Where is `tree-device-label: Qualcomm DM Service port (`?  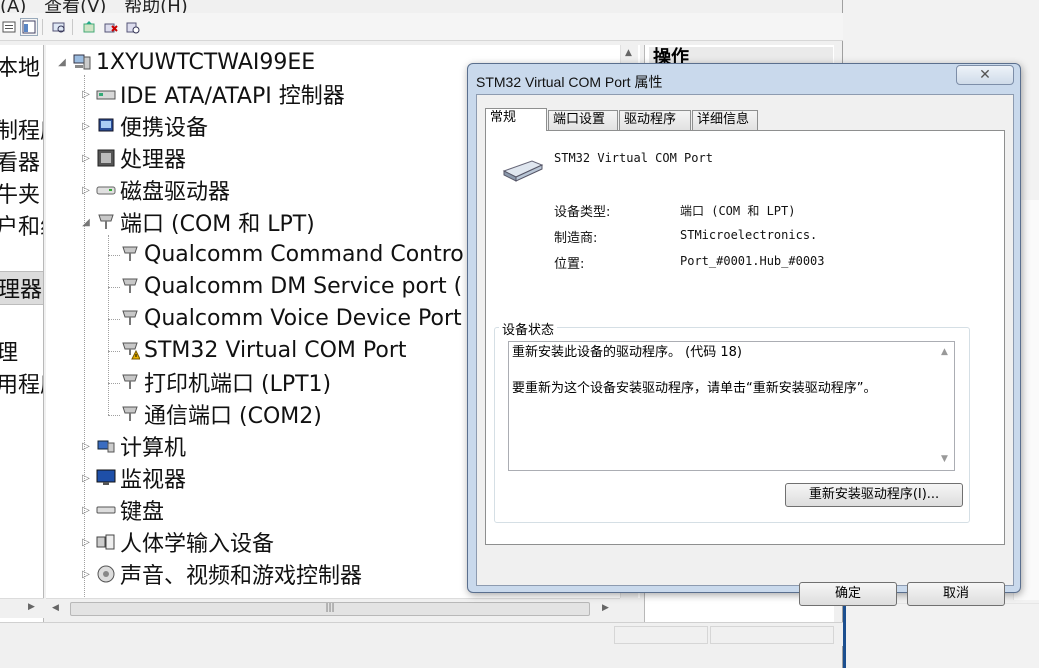 tree-device-label: Qualcomm DM Service port ( is located at coordinates (303, 286).